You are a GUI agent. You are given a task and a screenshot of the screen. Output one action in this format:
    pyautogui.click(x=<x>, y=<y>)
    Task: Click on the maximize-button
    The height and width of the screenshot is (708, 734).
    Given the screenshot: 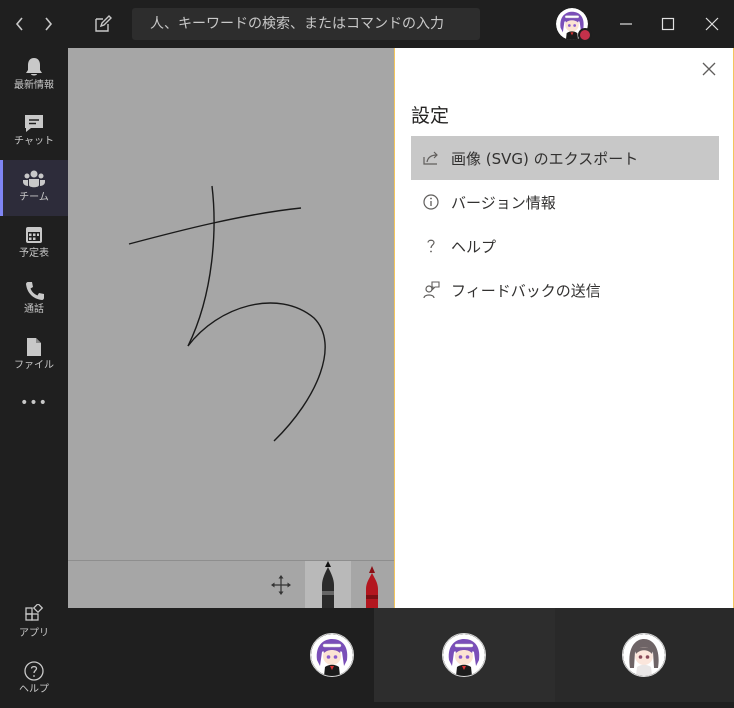 What is the action you would take?
    pyautogui.click(x=668, y=24)
    